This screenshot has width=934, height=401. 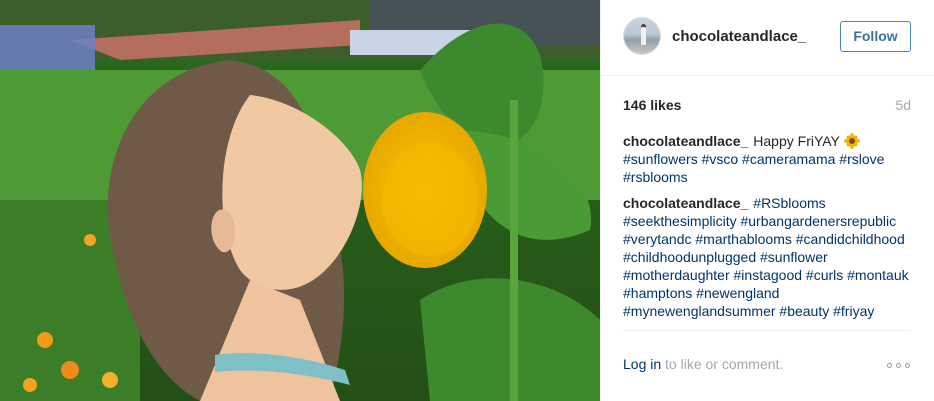 I want to click on login-link: Log in, so click(x=642, y=364).